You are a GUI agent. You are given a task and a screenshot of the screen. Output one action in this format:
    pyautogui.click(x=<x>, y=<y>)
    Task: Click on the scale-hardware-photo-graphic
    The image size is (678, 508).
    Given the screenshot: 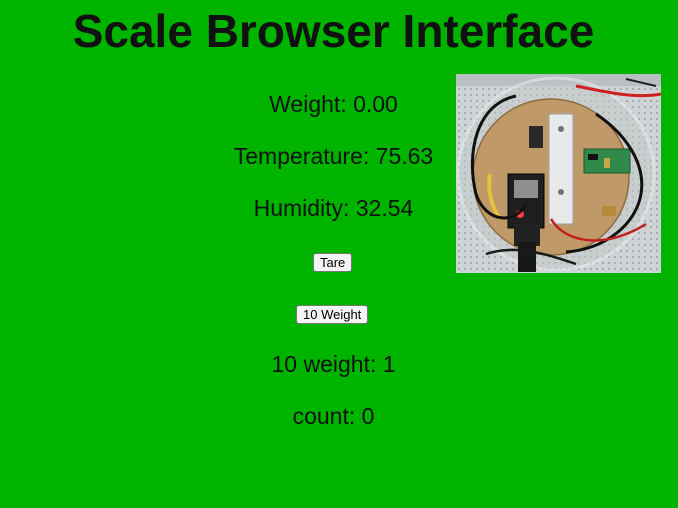 What is the action you would take?
    pyautogui.click(x=558, y=173)
    